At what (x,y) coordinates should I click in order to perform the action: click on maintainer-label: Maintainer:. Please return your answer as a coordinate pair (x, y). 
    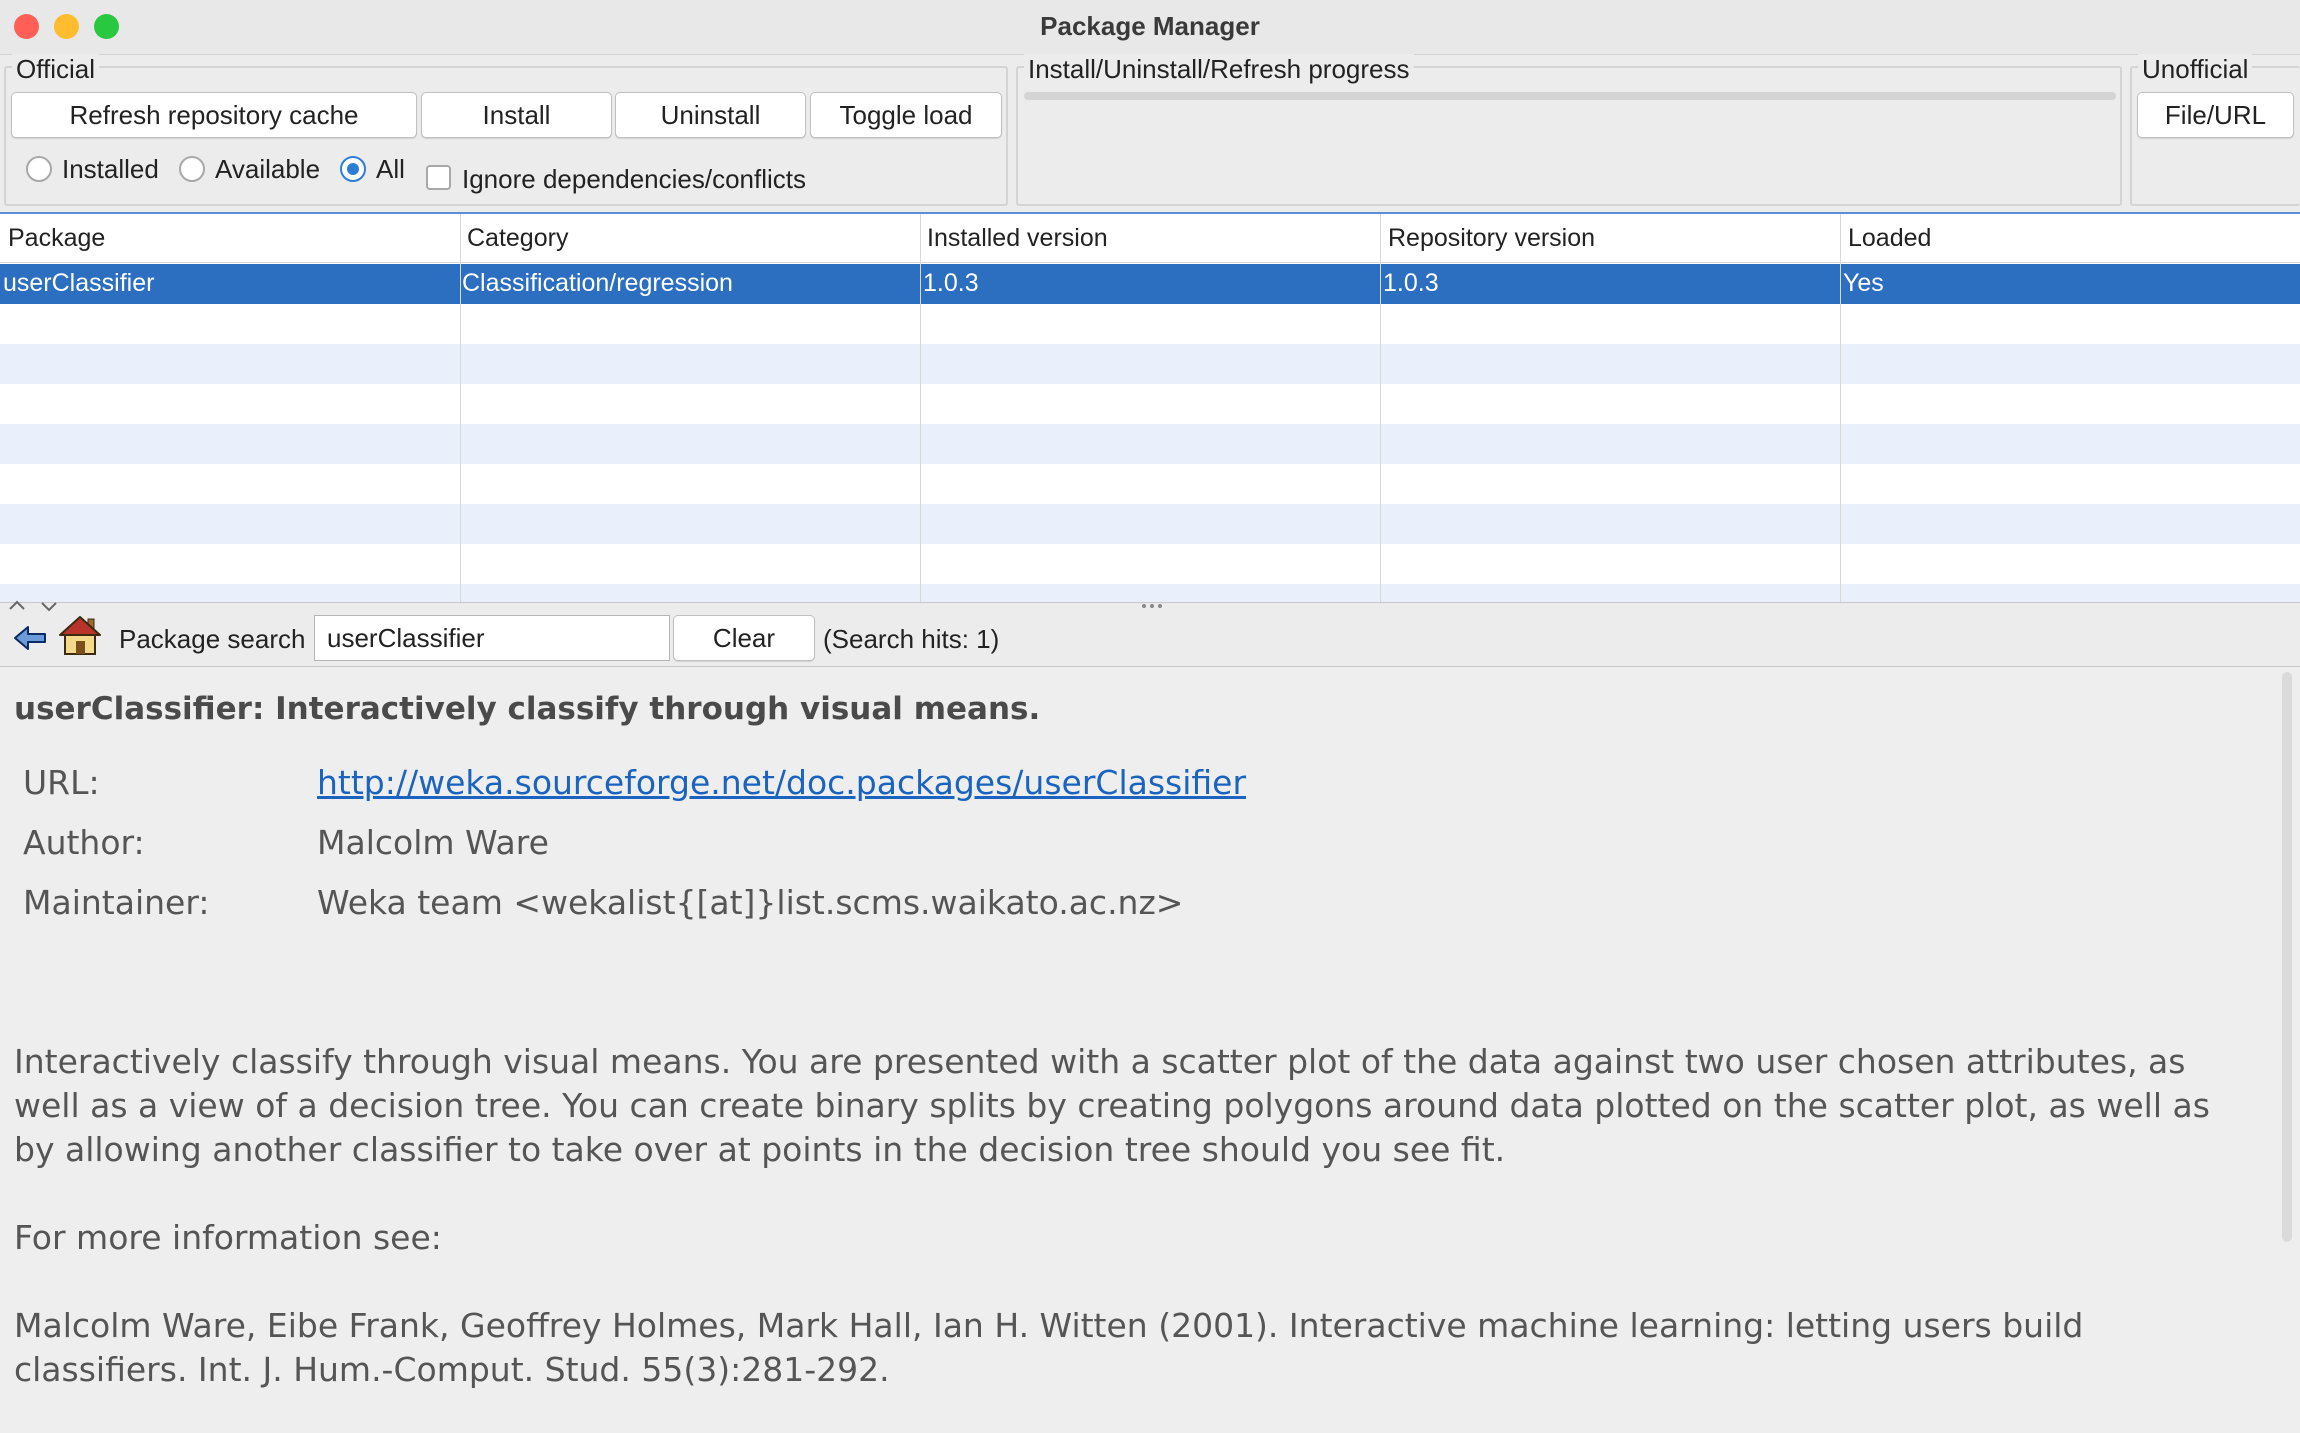
    Looking at the image, I should click on (116, 902).